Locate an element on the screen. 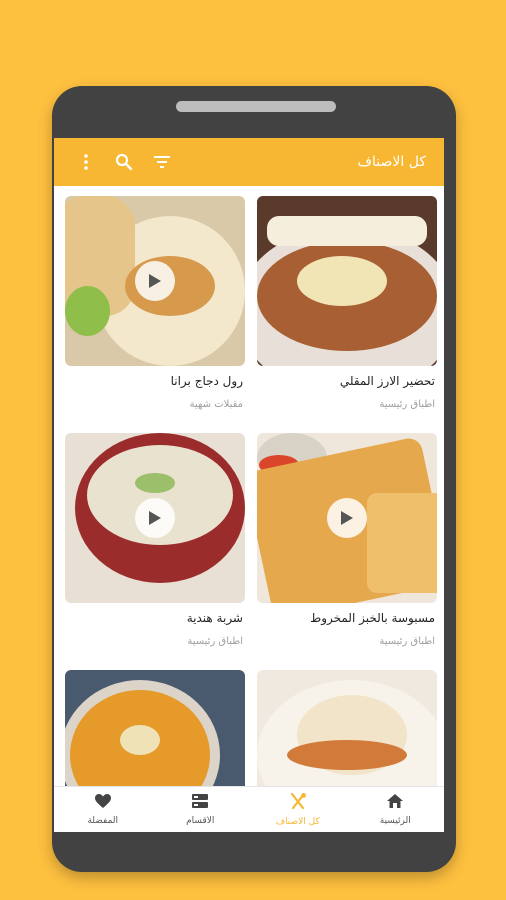  recipe-card: شربة هندية اطباق رئيسية is located at coordinates (155, 548).